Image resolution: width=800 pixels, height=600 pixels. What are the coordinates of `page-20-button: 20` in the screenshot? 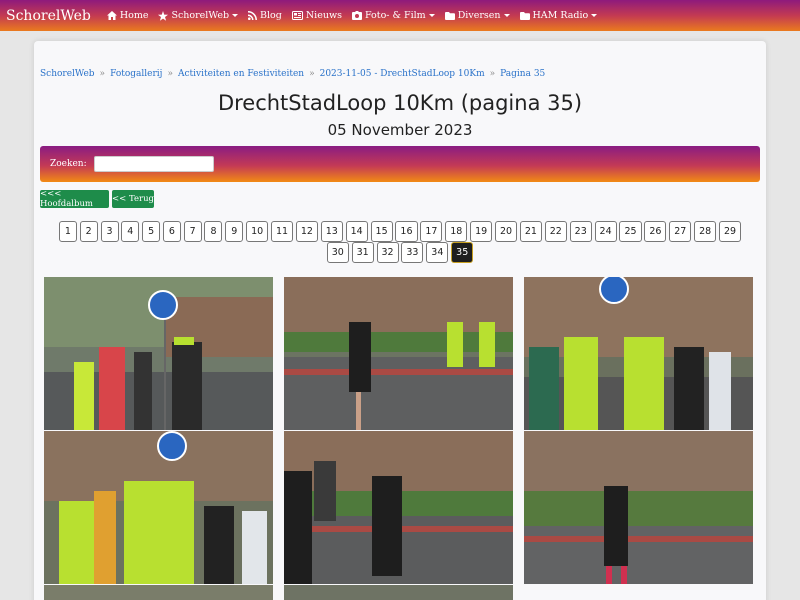 It's located at (506, 231).